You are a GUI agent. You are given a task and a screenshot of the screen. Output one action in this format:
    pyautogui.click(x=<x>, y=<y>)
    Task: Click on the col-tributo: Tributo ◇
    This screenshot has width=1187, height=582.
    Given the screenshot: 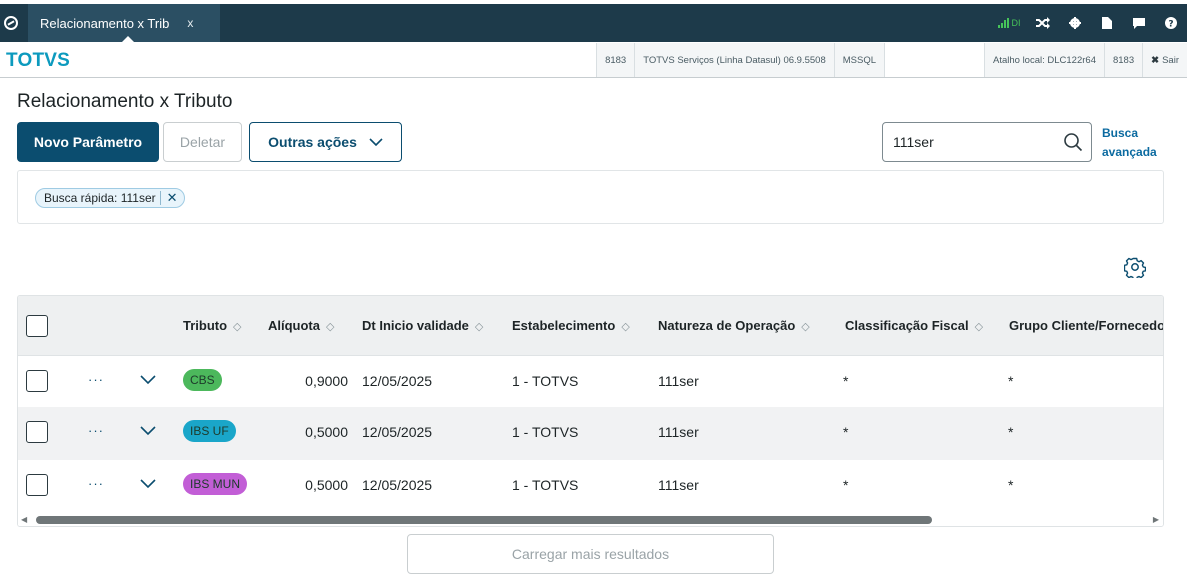 What is the action you would take?
    pyautogui.click(x=212, y=325)
    